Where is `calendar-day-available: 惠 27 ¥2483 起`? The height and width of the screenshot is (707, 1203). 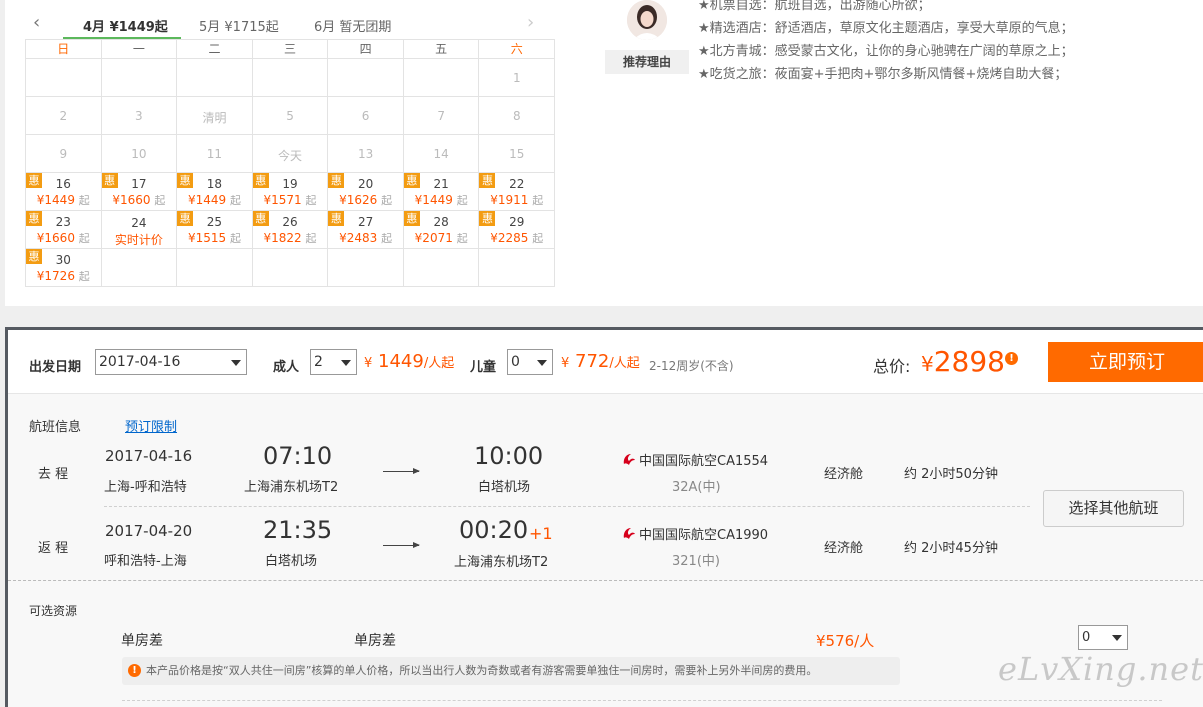 calendar-day-available: 惠 27 ¥2483 起 is located at coordinates (366, 230).